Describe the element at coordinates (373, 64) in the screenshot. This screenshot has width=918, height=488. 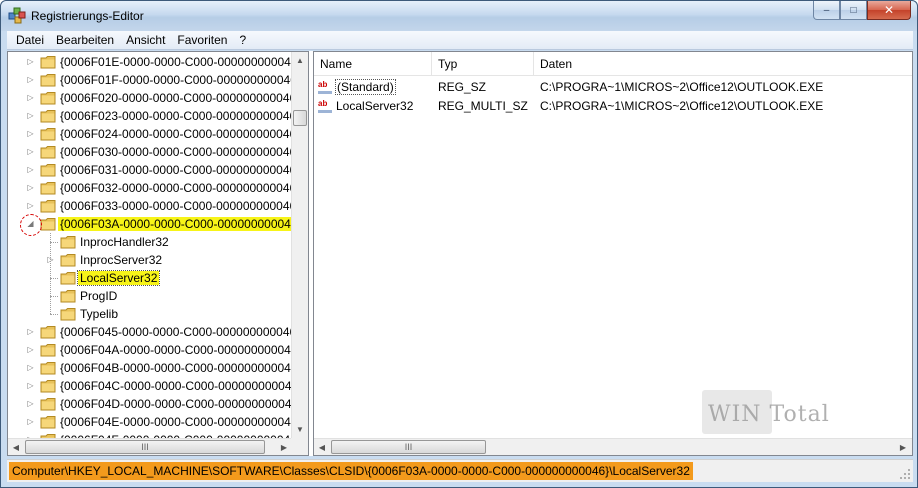
I see `column-name: Name` at that location.